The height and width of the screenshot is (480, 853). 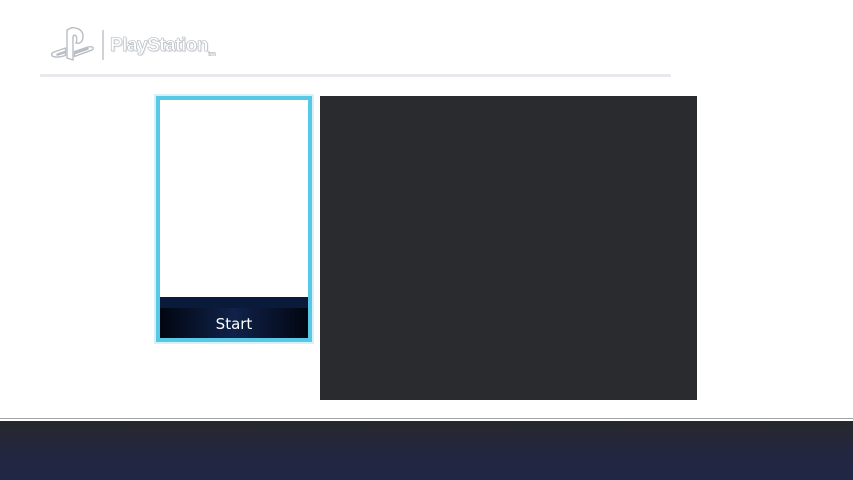 What do you see at coordinates (72, 44) in the screenshot?
I see `playstation-symbol-icon` at bounding box center [72, 44].